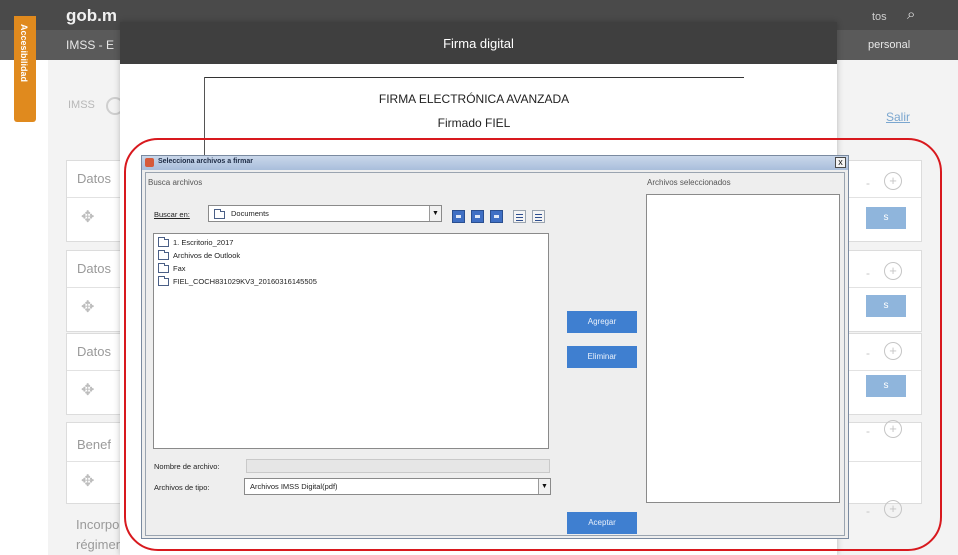 This screenshot has height=555, width=958. I want to click on subheader-right-text: personal, so click(889, 45).